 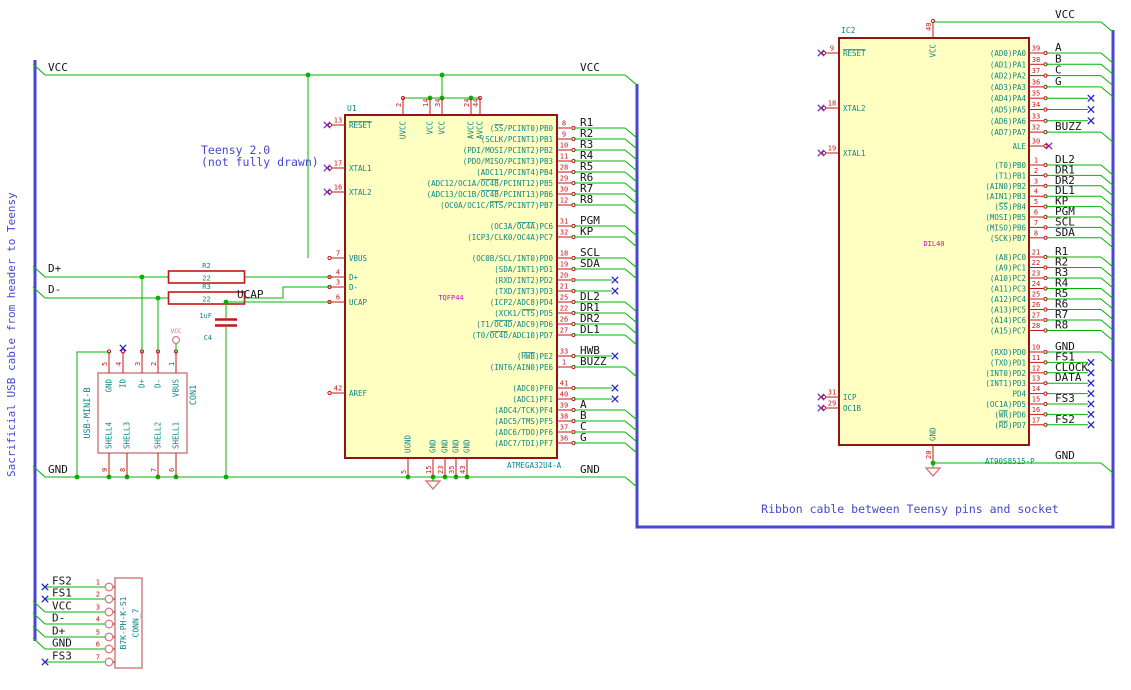 What do you see at coordinates (1008, 362) in the screenshot?
I see `pin-name: (TXD)PD1` at bounding box center [1008, 362].